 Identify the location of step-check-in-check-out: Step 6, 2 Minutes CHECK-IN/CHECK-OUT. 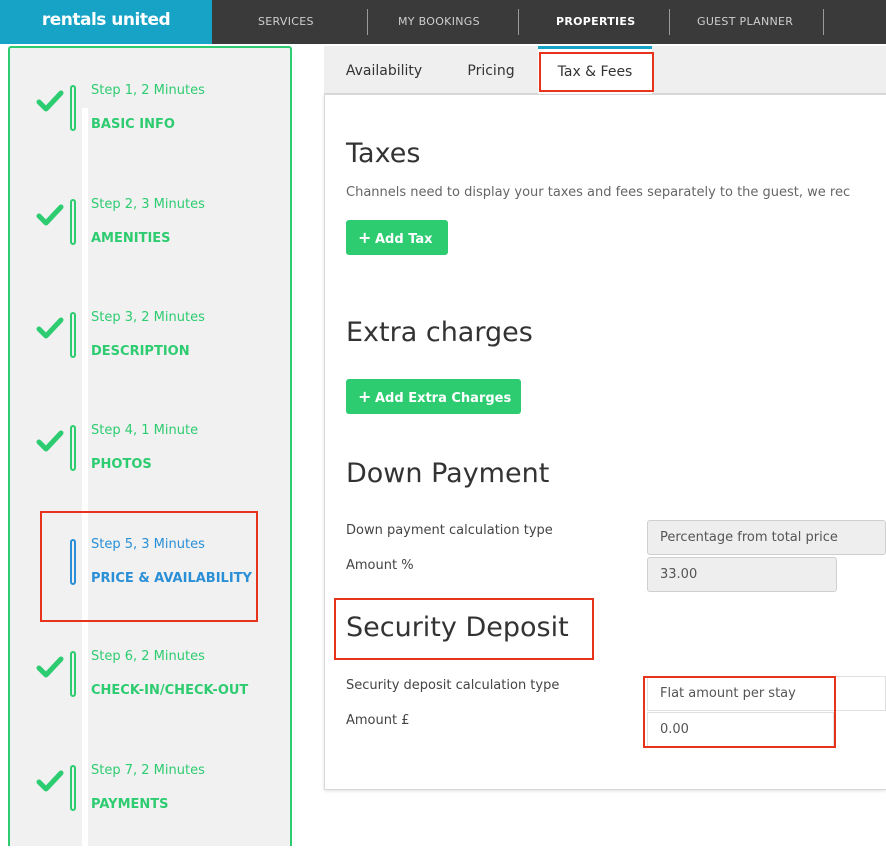
(152, 674).